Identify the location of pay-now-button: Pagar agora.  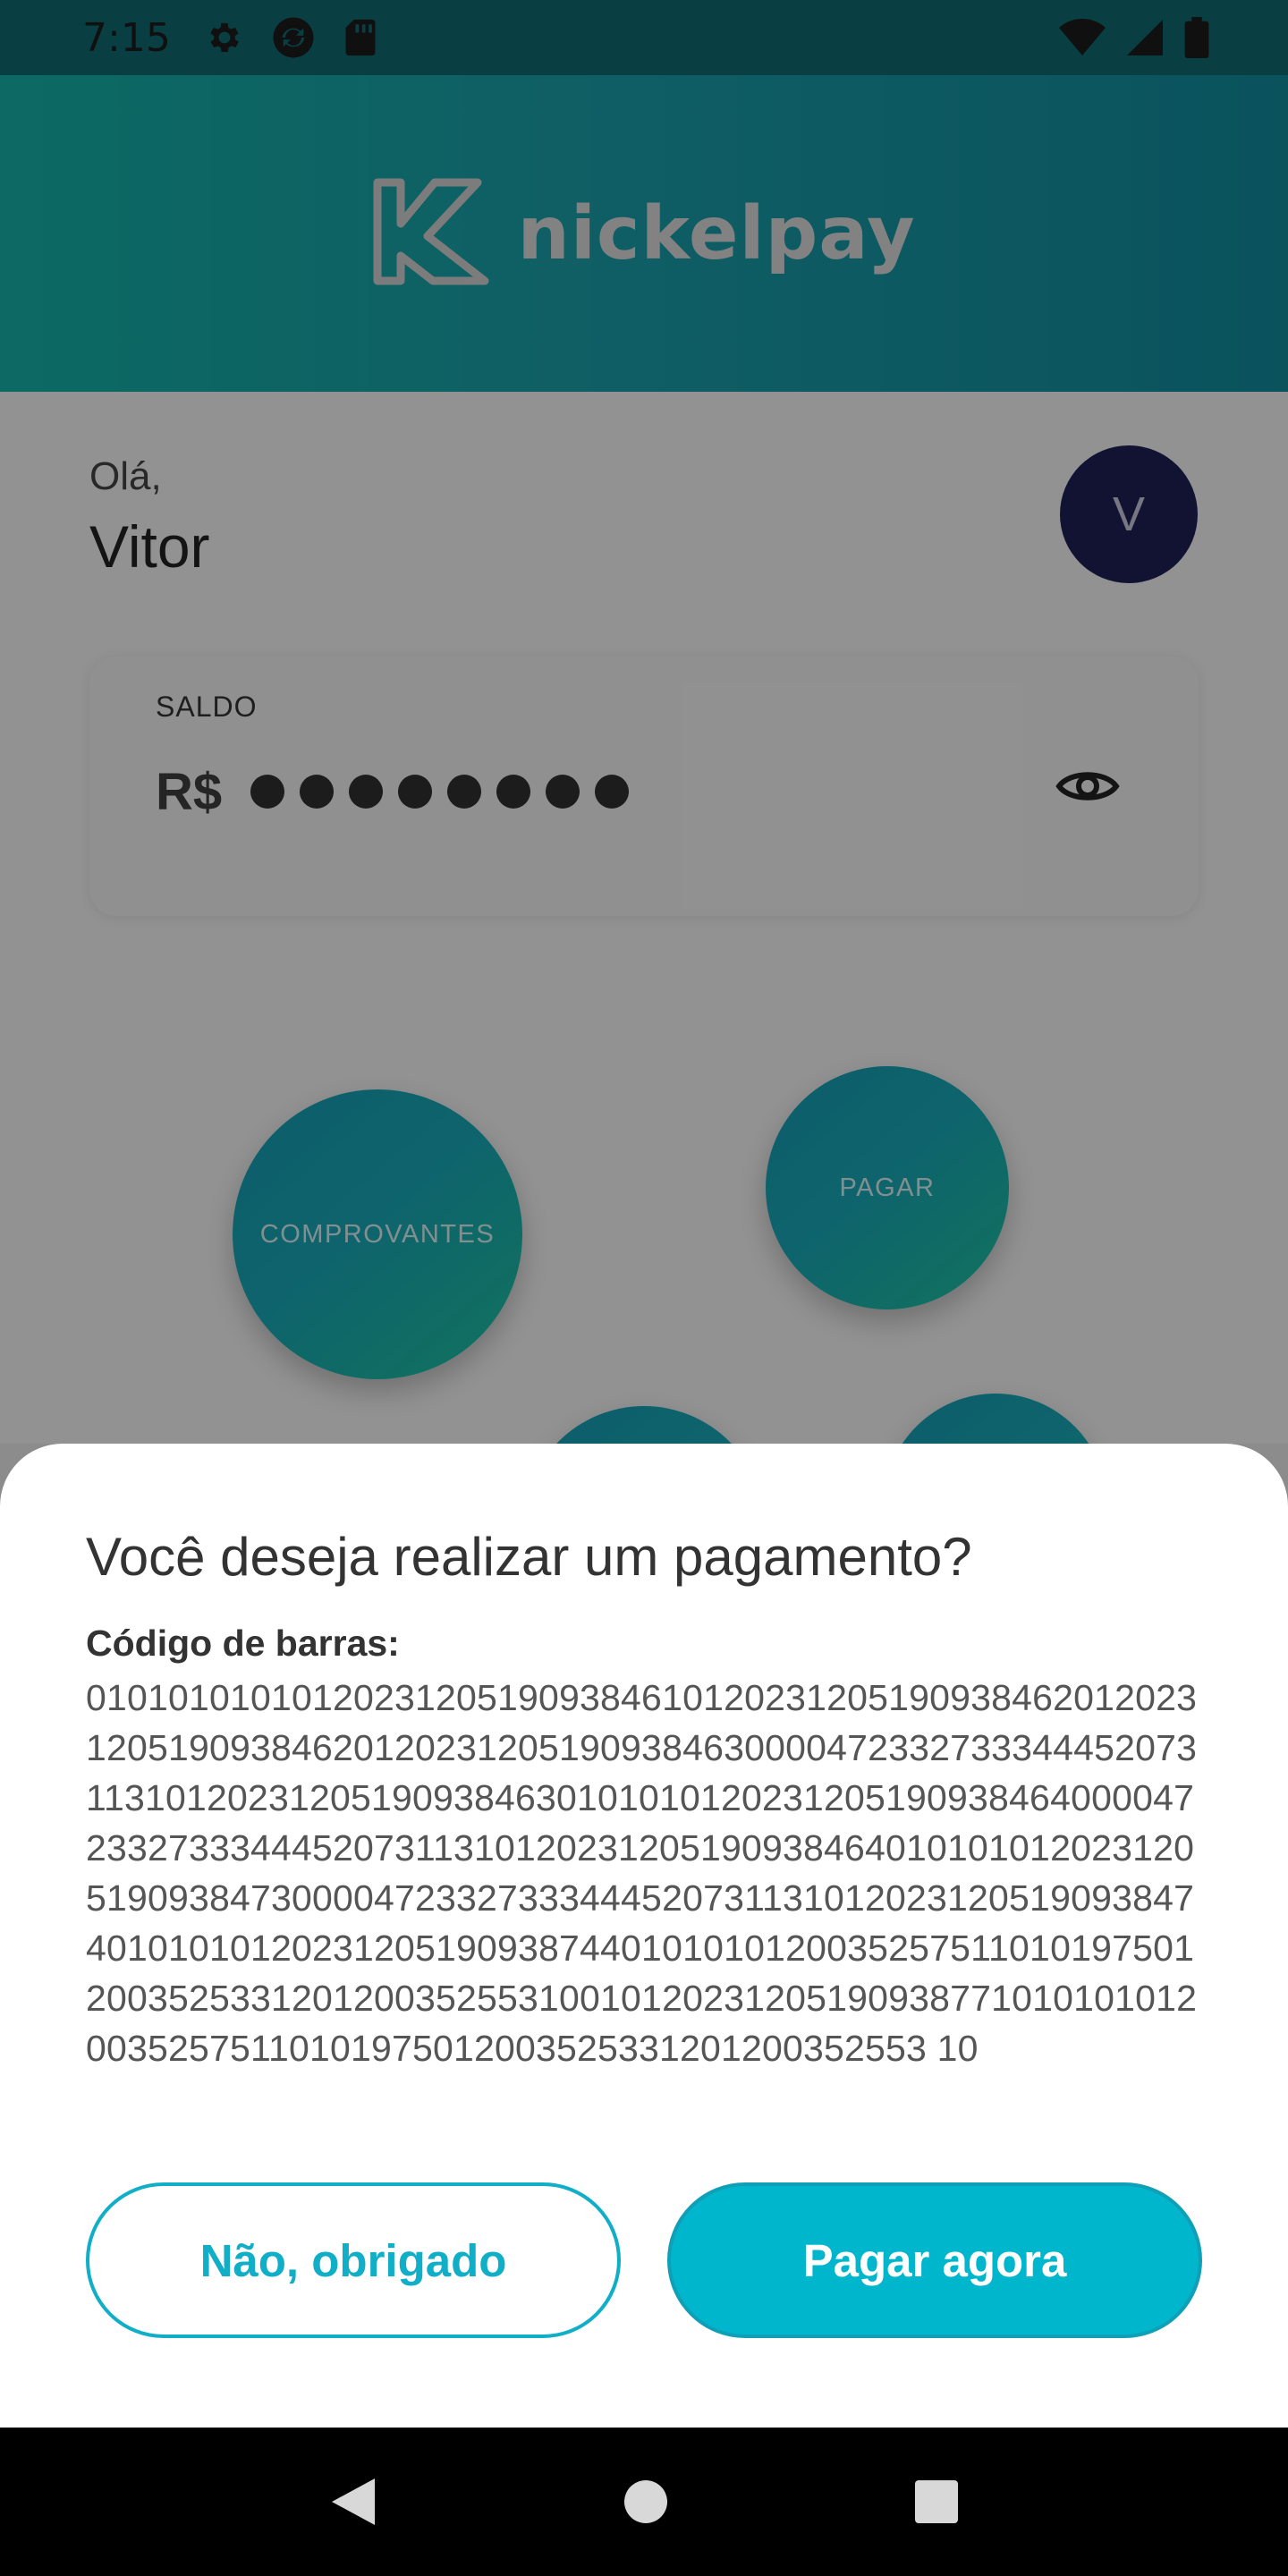
(934, 2260).